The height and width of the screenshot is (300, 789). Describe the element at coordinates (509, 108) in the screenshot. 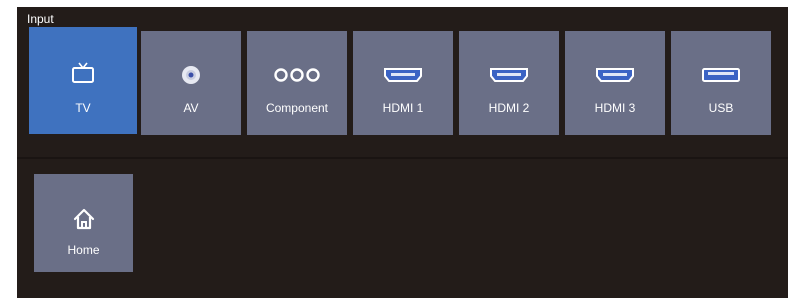

I see `input-label: HDMI 2` at that location.